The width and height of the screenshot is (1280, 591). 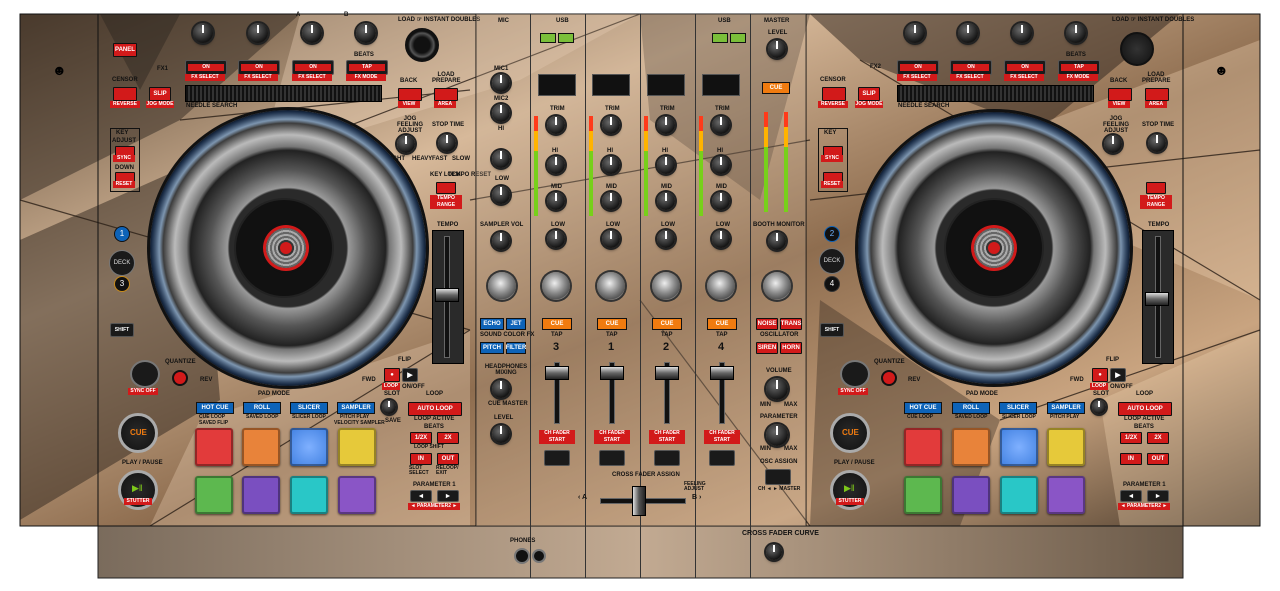 I want to click on stop-time-knob, so click(x=447, y=143).